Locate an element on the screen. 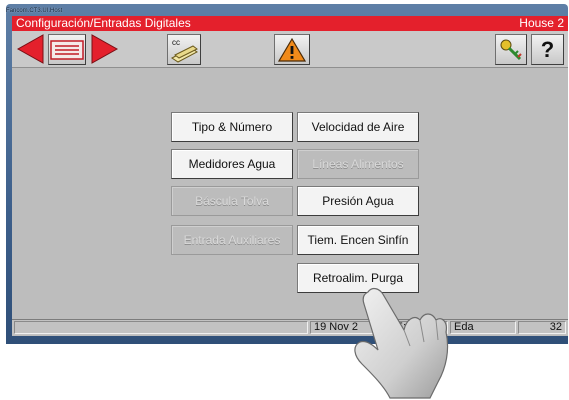  key-button is located at coordinates (511, 49).